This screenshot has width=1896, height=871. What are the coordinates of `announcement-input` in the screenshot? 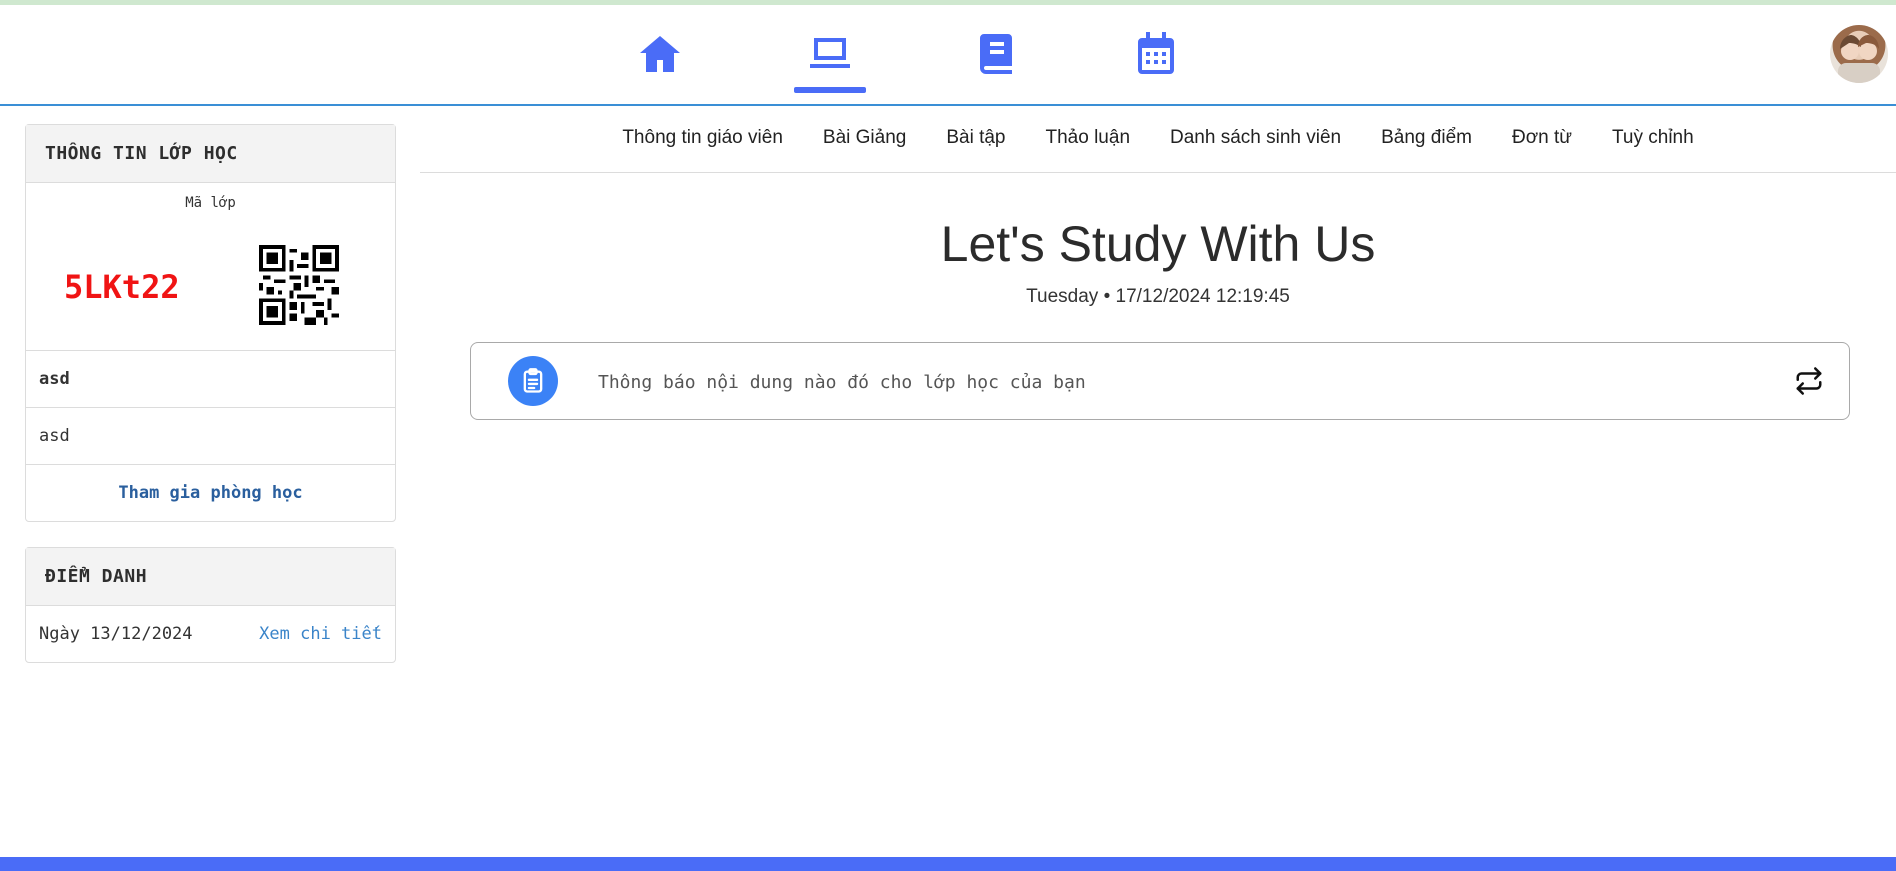 It's located at (1173, 382).